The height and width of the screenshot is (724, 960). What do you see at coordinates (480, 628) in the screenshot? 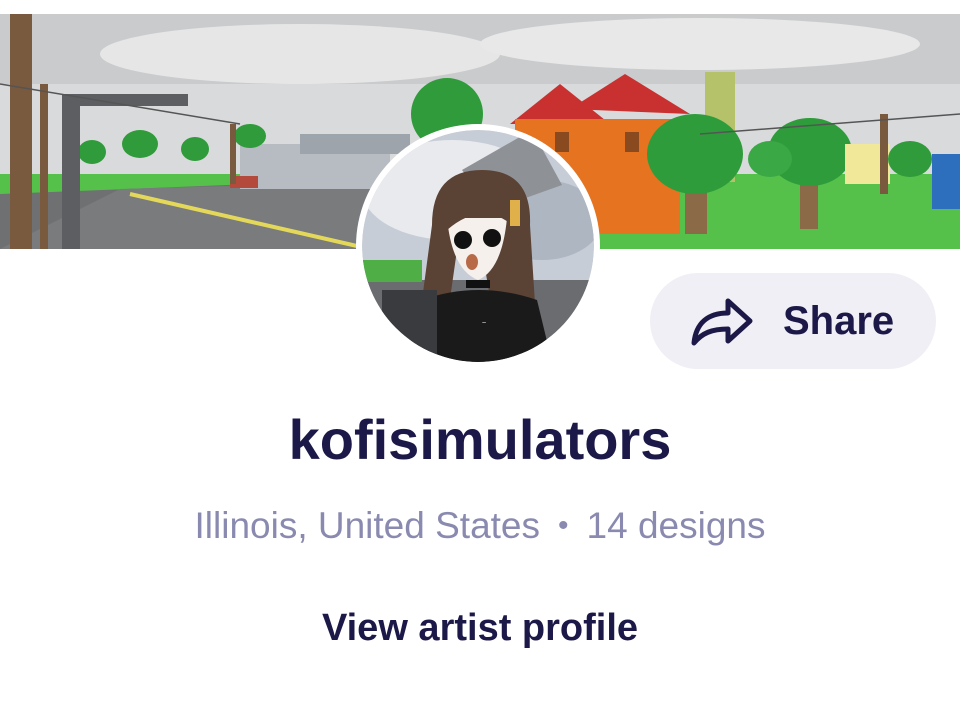
I see `view-artist-profile-link: View artist profile` at bounding box center [480, 628].